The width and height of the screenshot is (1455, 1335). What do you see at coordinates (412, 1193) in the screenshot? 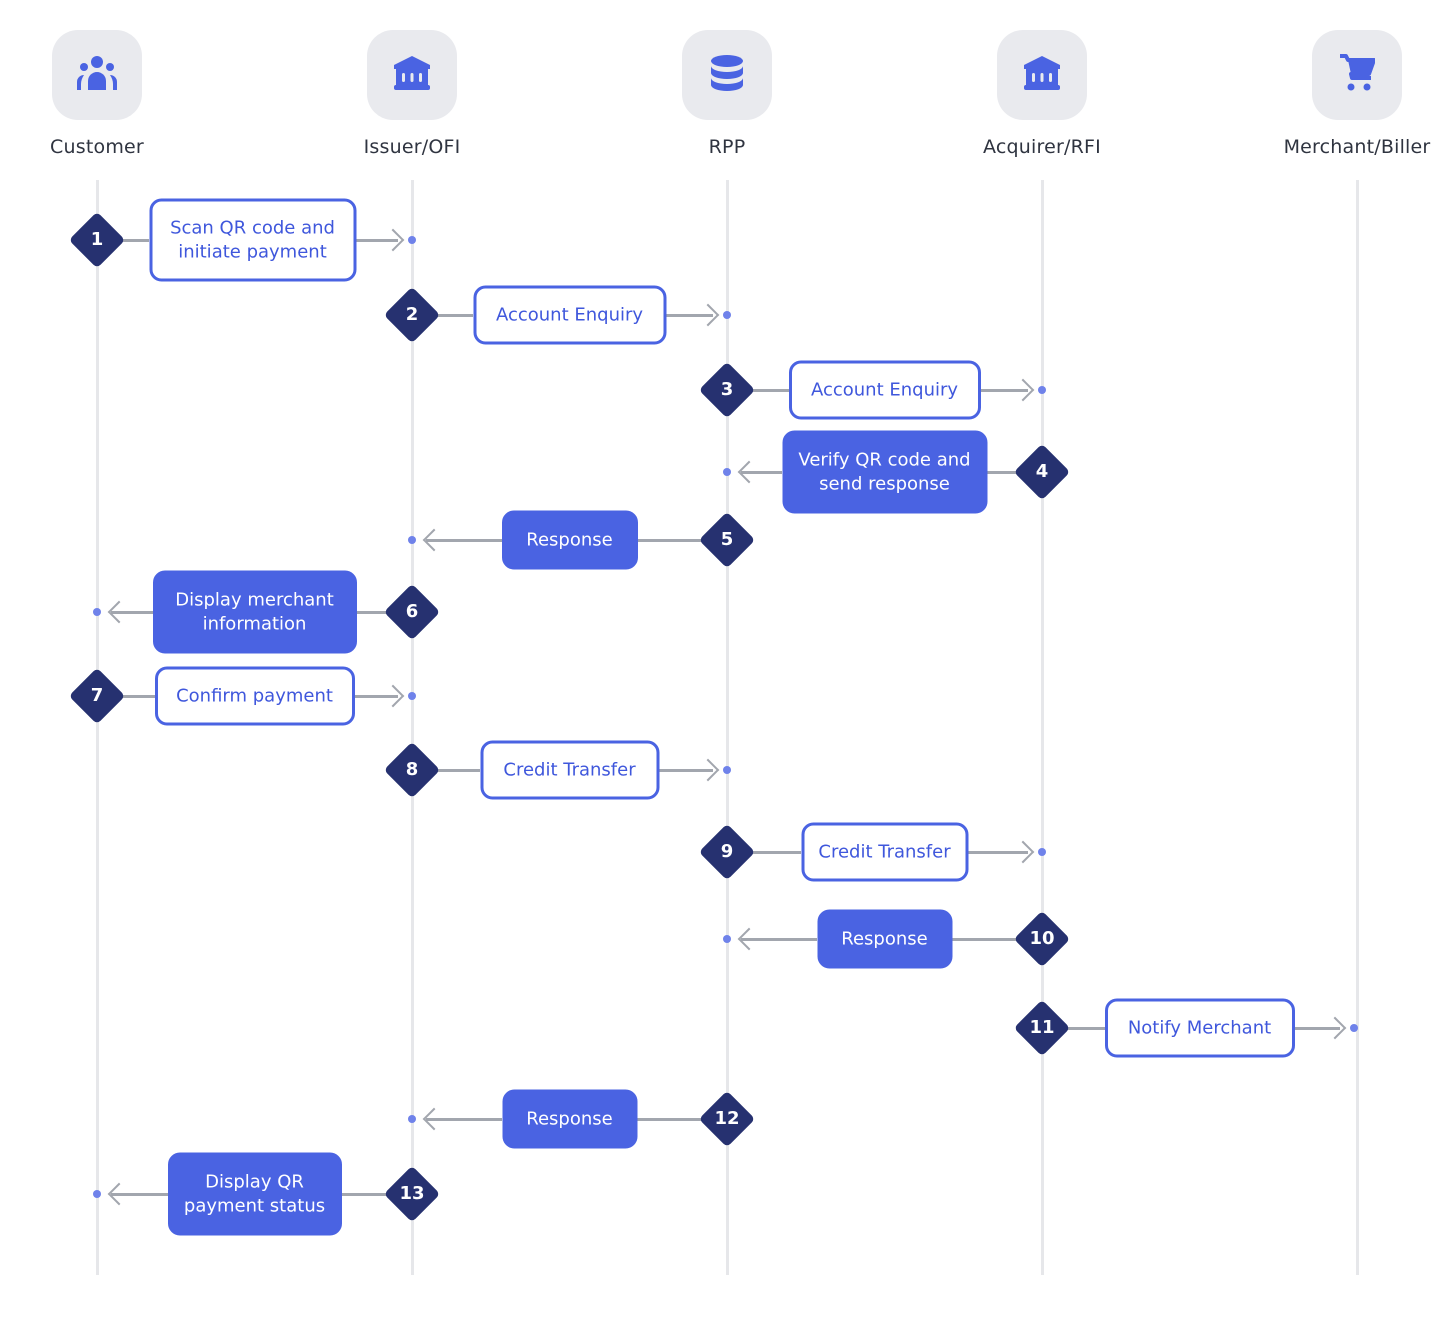
I see `step-number: 13` at bounding box center [412, 1193].